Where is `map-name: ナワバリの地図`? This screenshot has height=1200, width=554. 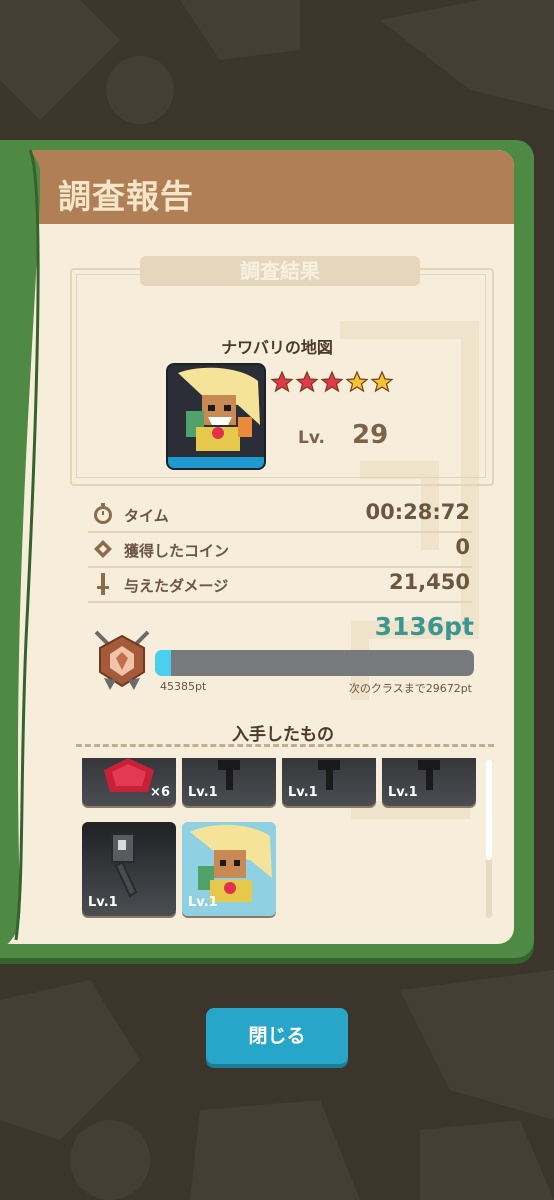 map-name: ナワバリの地図 is located at coordinates (277, 347).